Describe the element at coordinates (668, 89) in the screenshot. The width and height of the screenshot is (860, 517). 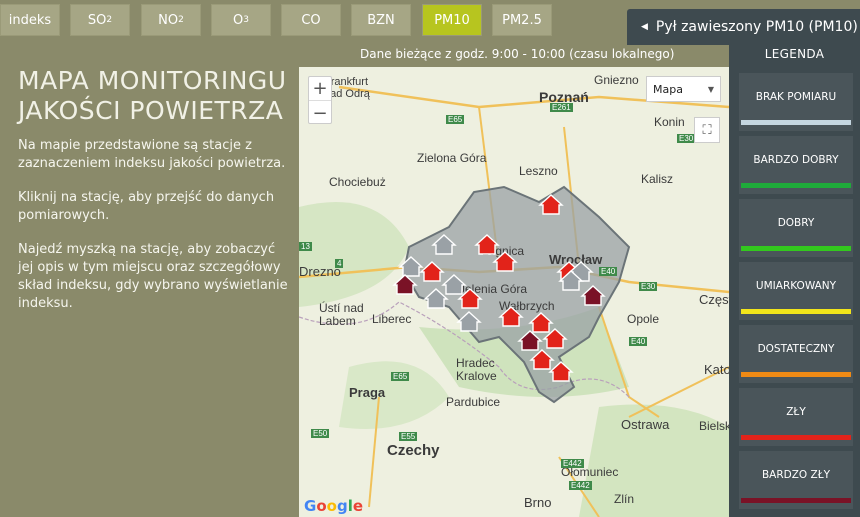
I see `map-type-value: Mapa` at that location.